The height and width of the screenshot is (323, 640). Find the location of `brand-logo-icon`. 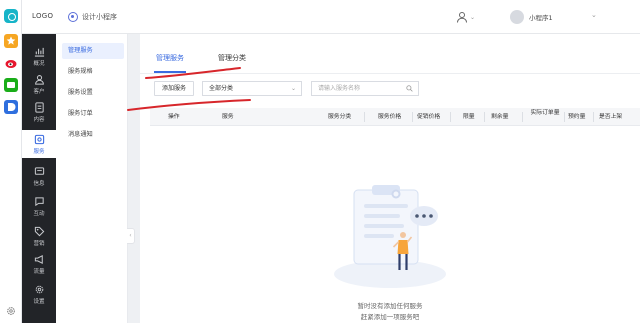

brand-logo-icon is located at coordinates (11, 16).